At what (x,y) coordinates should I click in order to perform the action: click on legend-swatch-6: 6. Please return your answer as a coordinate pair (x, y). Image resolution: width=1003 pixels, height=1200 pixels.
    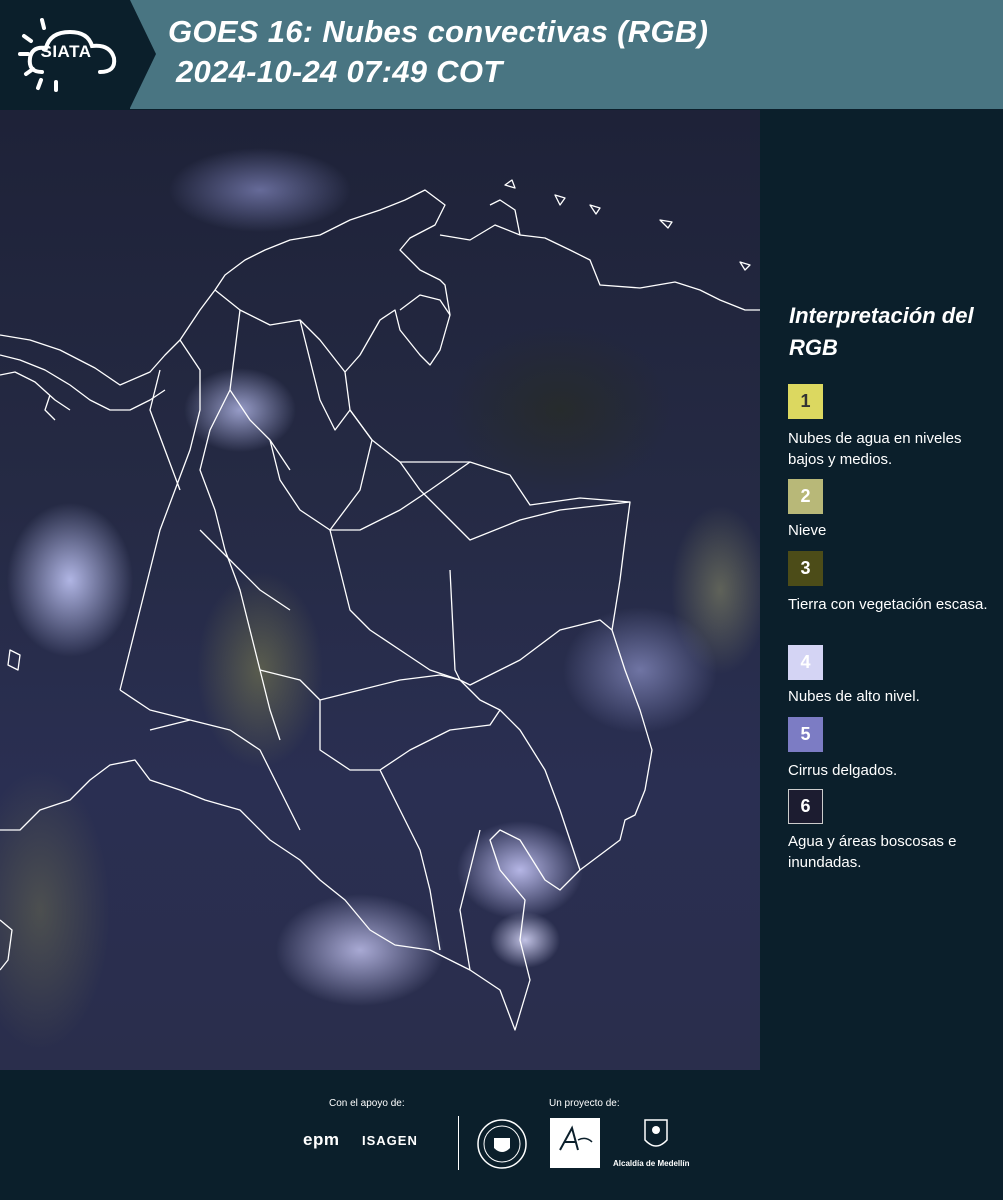
    Looking at the image, I should click on (805, 806).